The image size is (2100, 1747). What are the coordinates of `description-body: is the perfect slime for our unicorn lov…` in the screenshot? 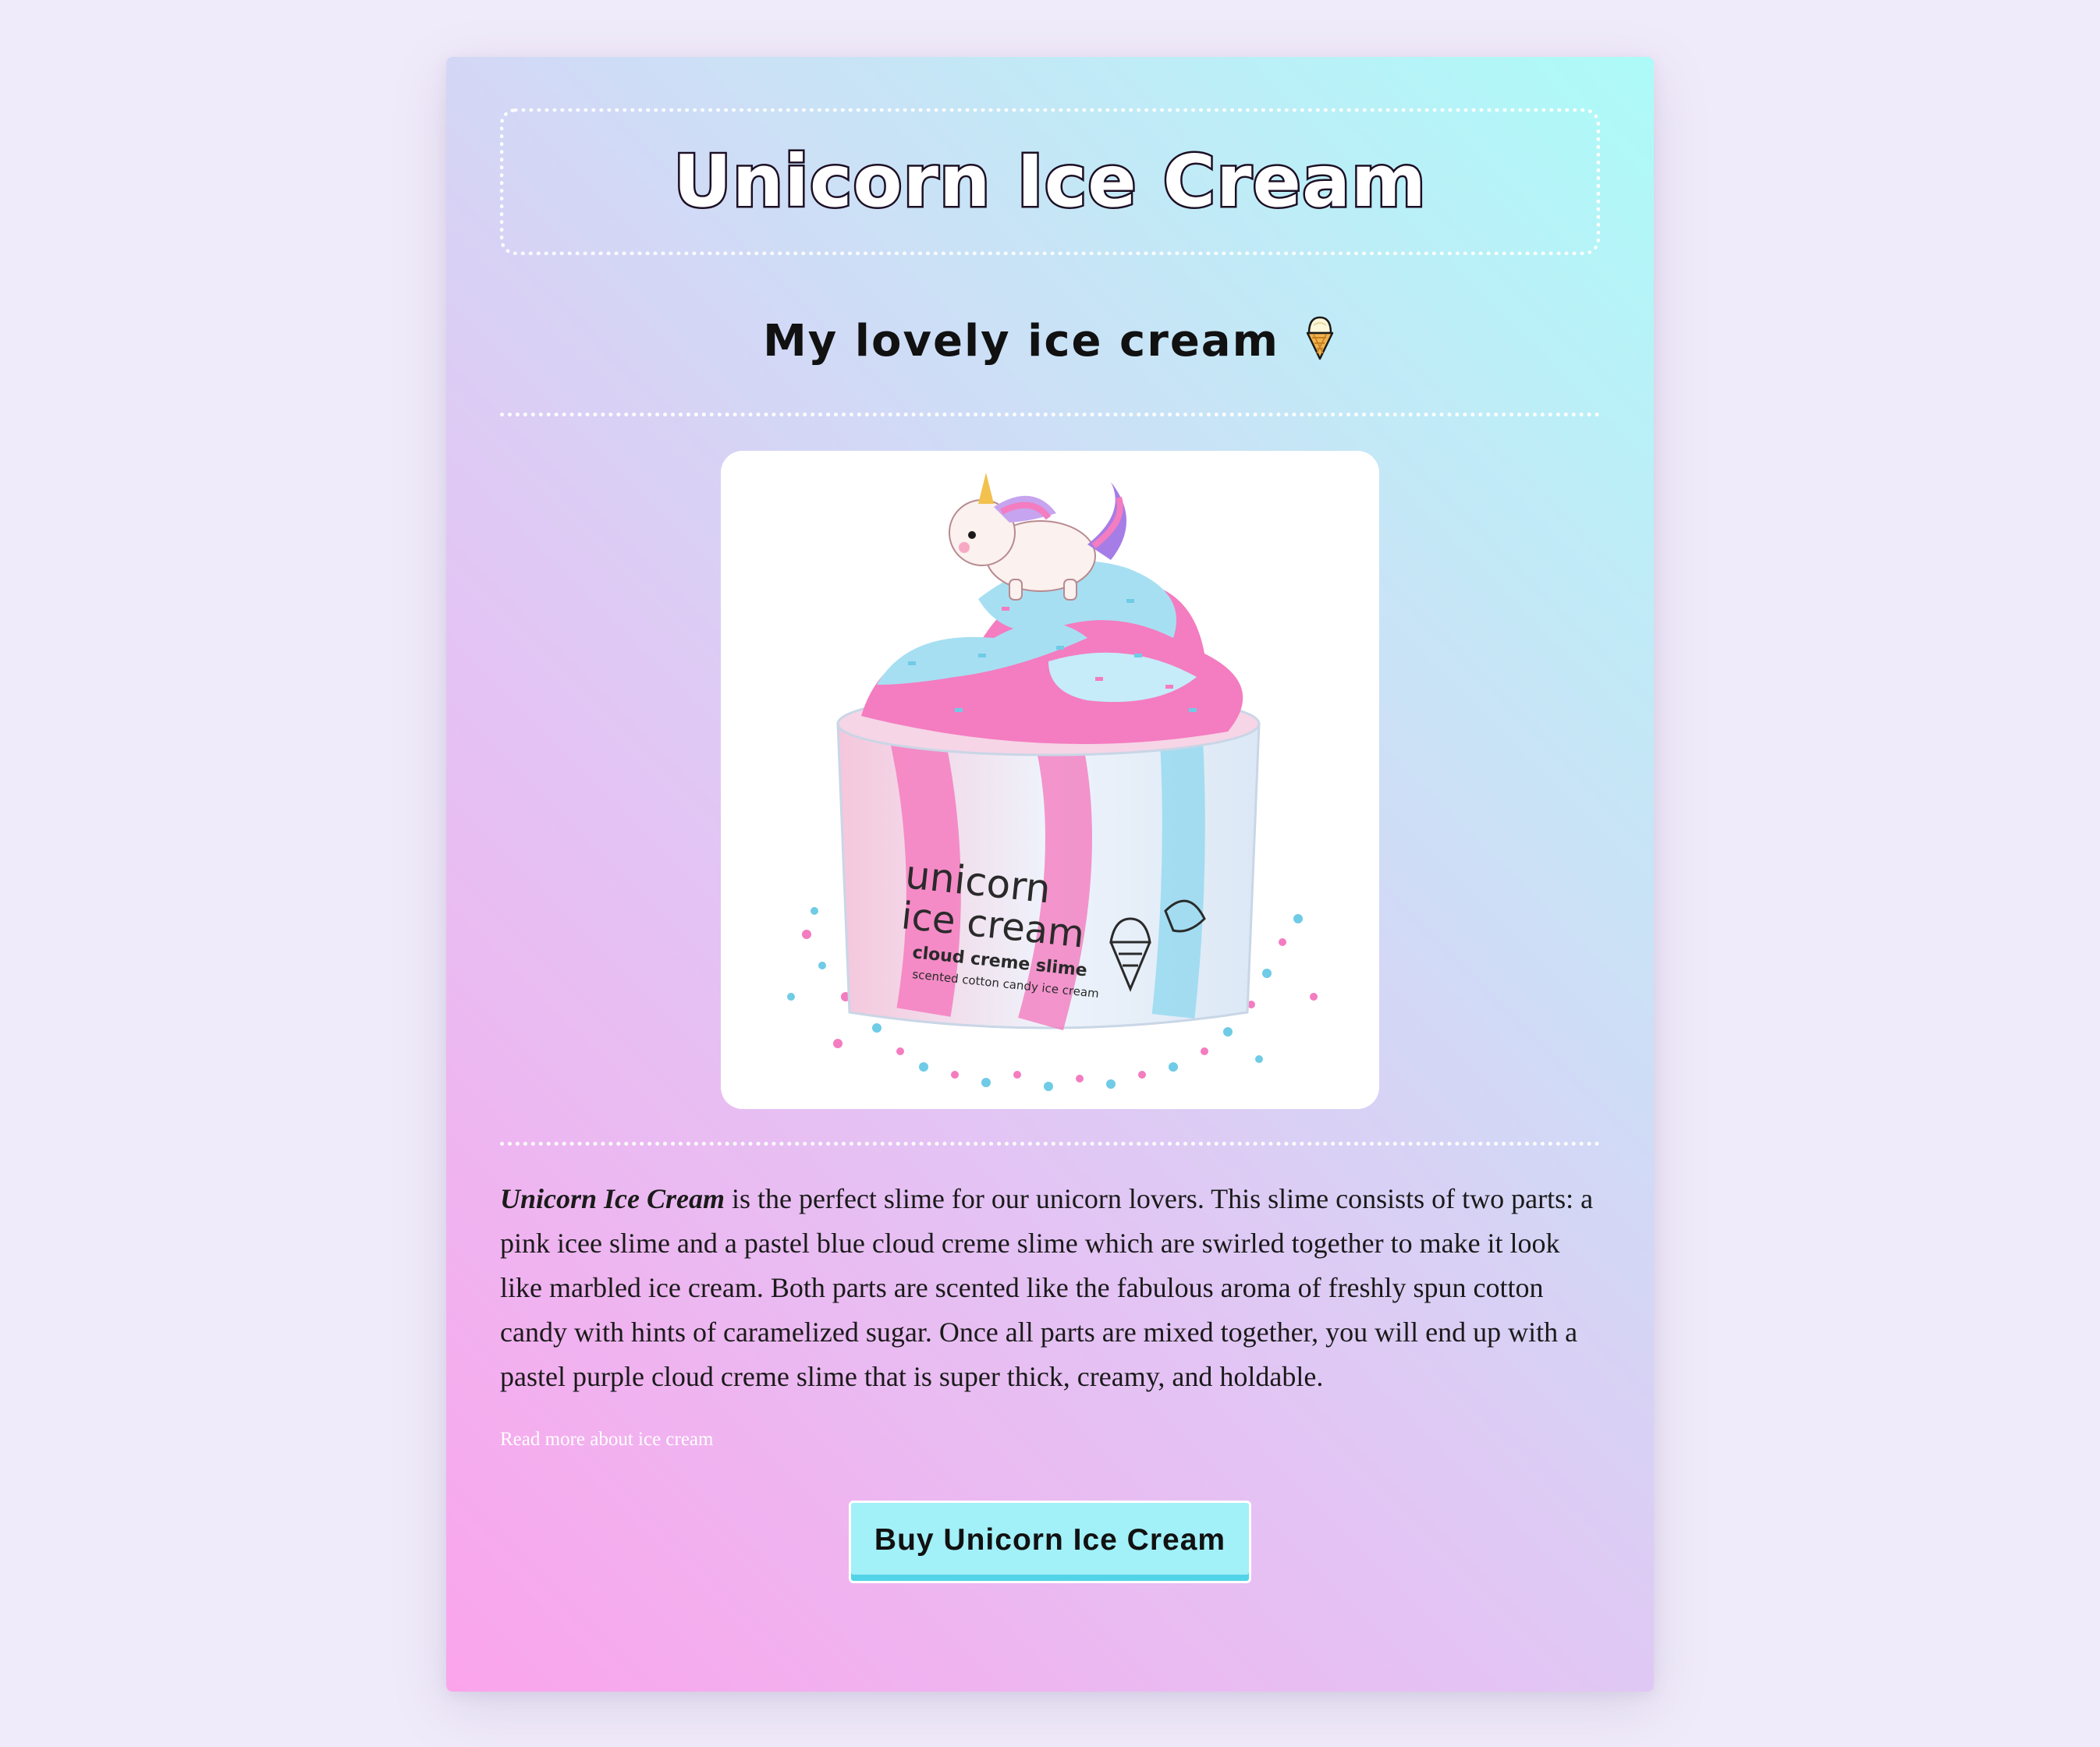 It's located at (1047, 1287).